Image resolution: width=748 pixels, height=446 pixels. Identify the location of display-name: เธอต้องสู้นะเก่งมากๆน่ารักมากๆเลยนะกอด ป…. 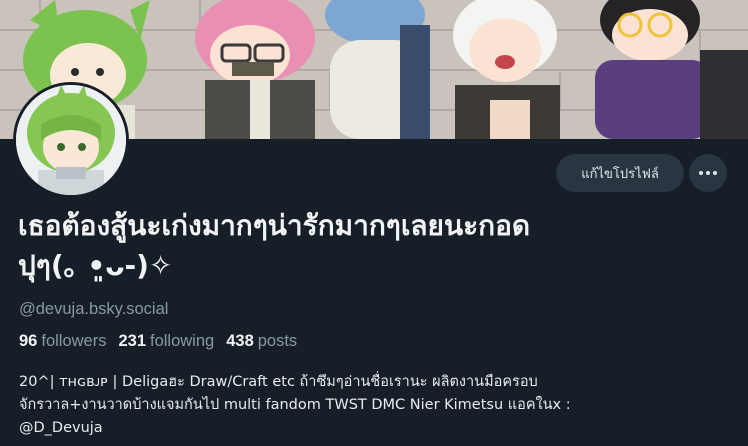
(274, 245).